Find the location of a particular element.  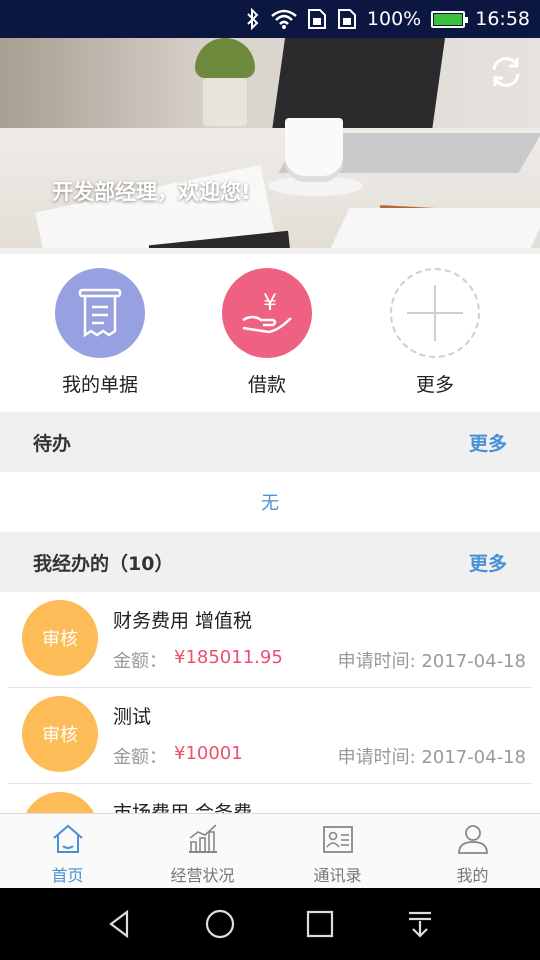

handled-more-link: 更多 is located at coordinates (488, 562).